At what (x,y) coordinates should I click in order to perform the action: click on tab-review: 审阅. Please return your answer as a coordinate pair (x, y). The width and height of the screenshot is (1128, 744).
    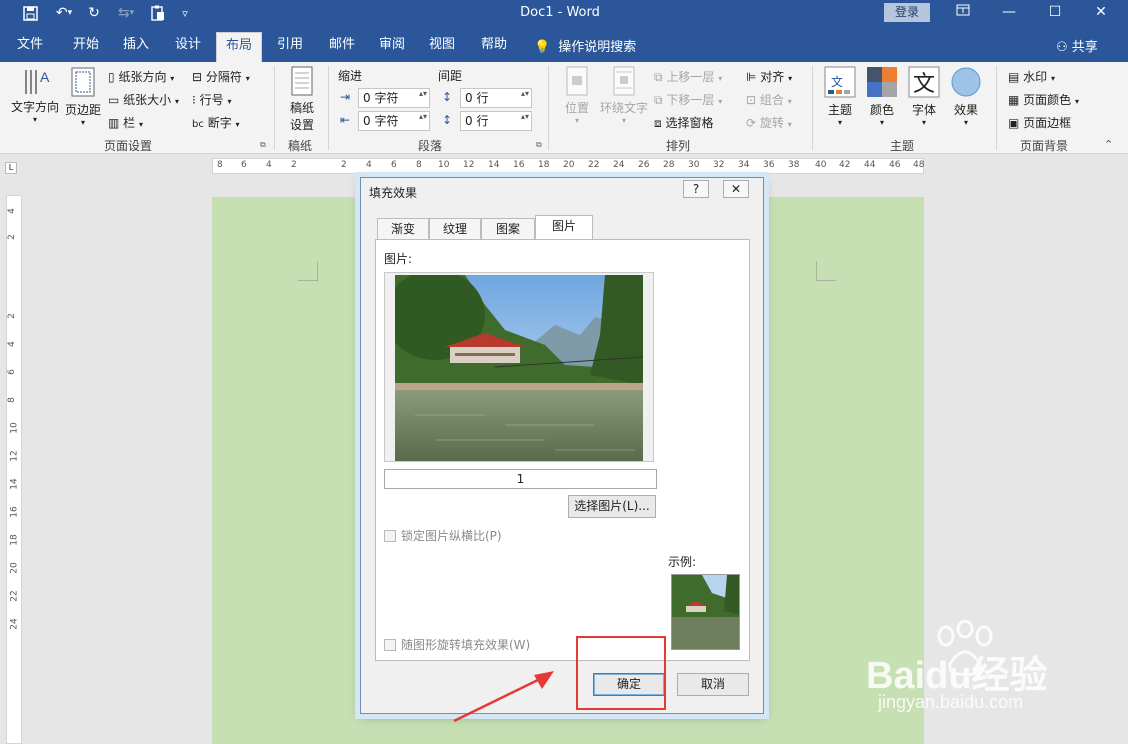
    Looking at the image, I should click on (392, 47).